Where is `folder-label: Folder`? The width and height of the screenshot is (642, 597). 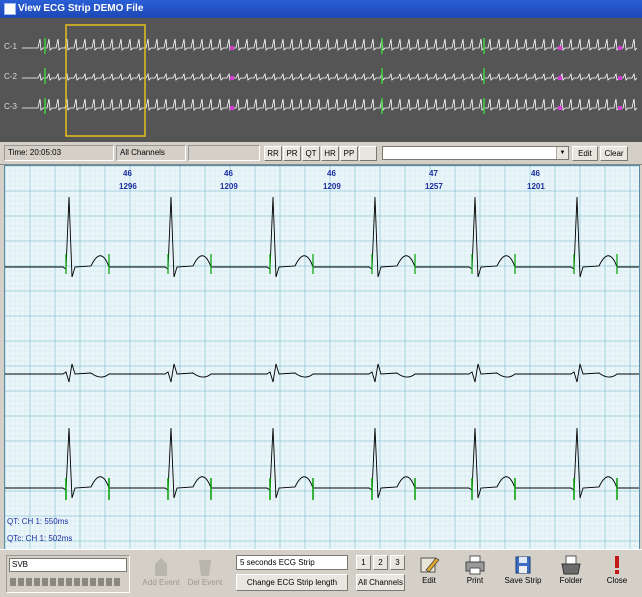 folder-label: Folder is located at coordinates (571, 580).